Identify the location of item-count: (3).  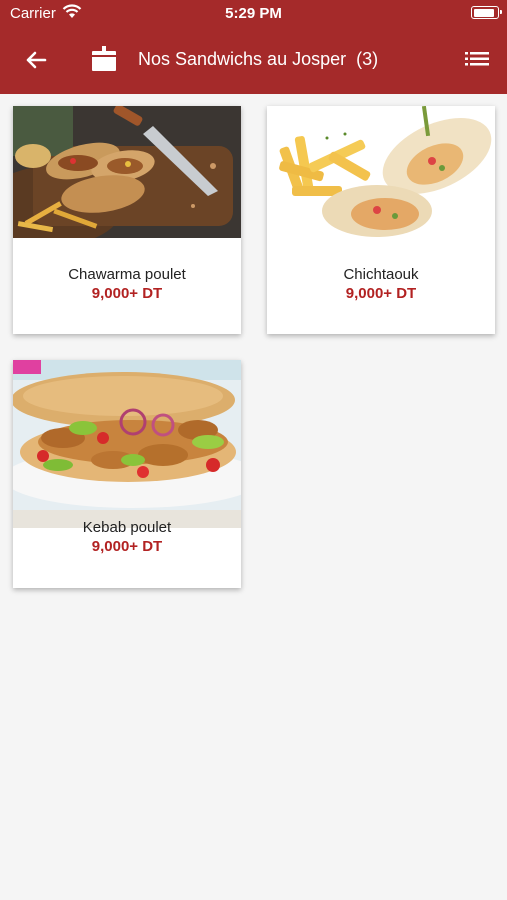
(367, 59).